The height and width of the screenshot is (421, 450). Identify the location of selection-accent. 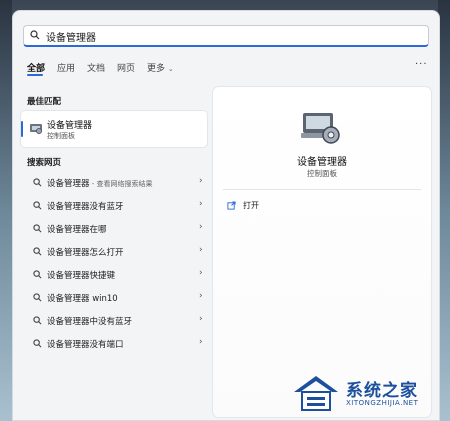
(22, 129).